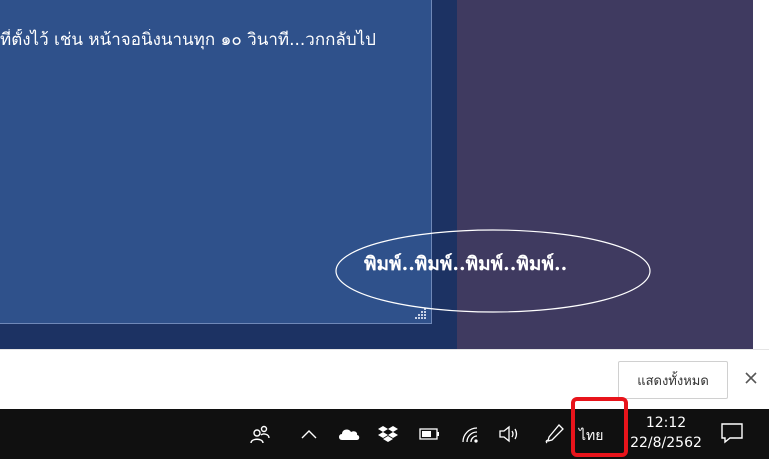 The height and width of the screenshot is (459, 769). What do you see at coordinates (666, 423) in the screenshot?
I see `clock-time: 12:12` at bounding box center [666, 423].